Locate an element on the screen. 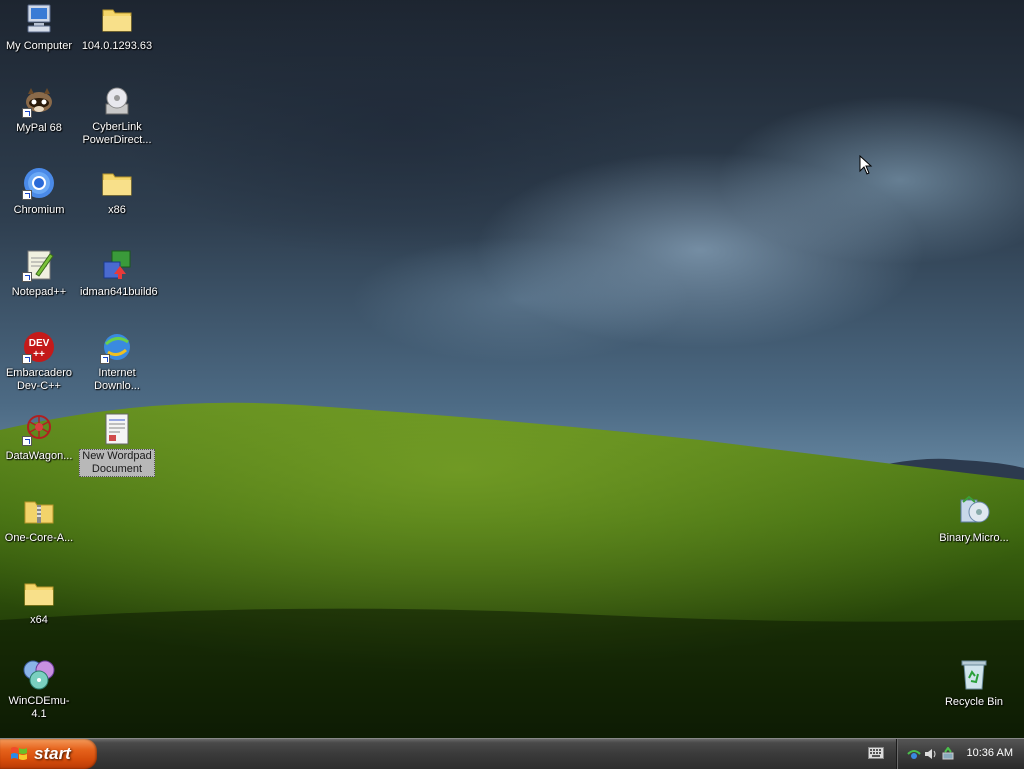  desktop-icon-wincdemu: WinCDEmu-4.1 is located at coordinates (39, 690).